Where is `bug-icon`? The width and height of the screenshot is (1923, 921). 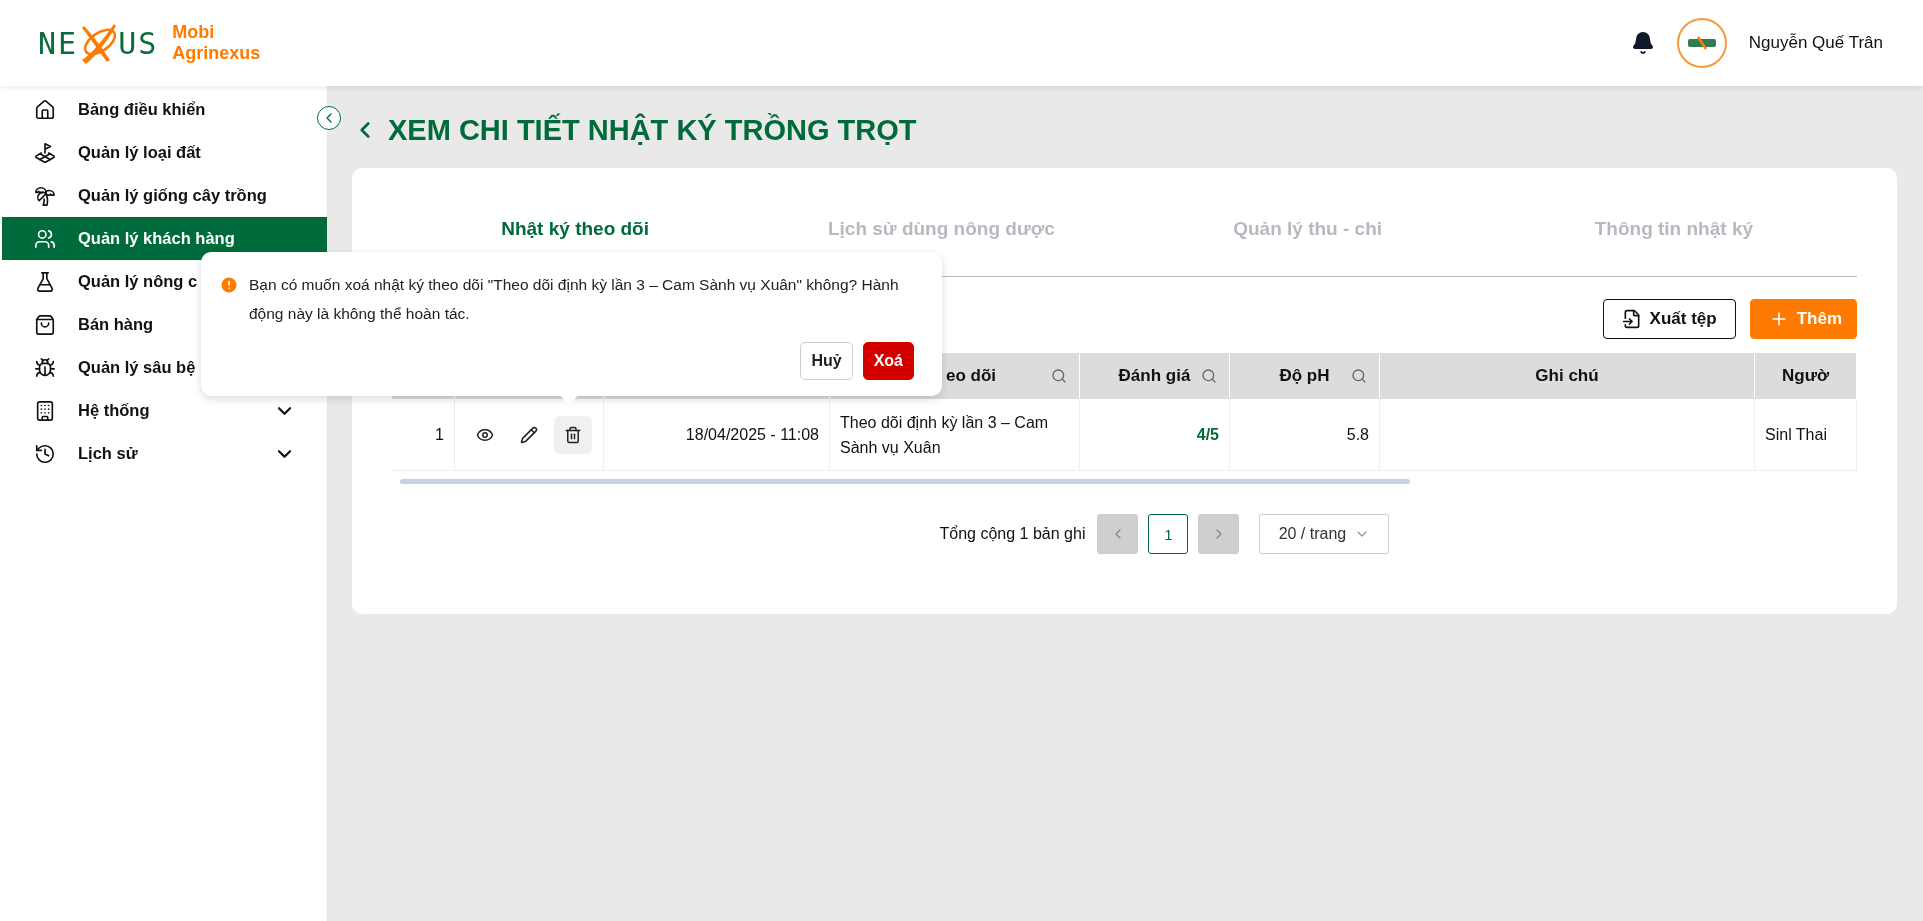
bug-icon is located at coordinates (45, 367).